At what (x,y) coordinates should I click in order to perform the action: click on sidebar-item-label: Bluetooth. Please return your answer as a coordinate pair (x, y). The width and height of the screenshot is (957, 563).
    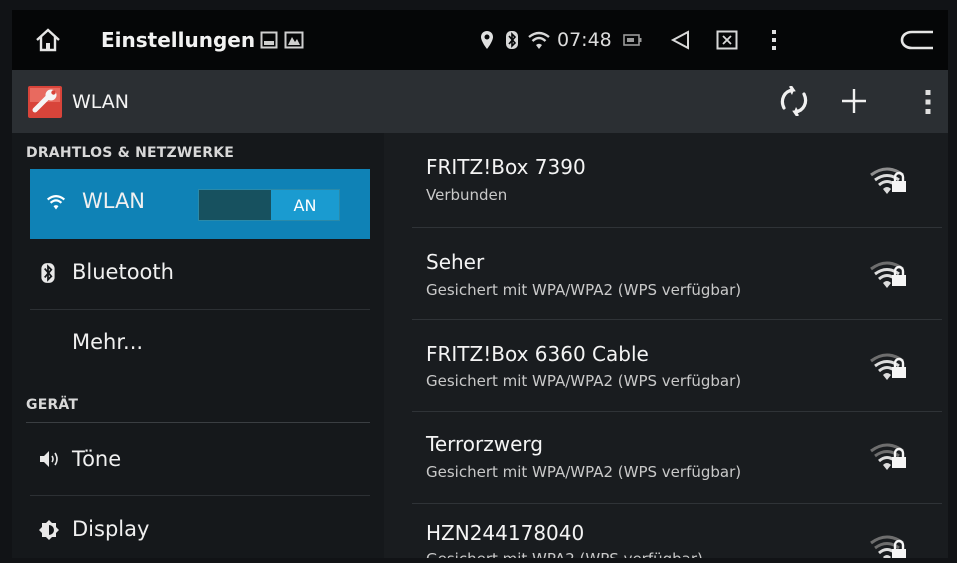
    Looking at the image, I should click on (123, 272).